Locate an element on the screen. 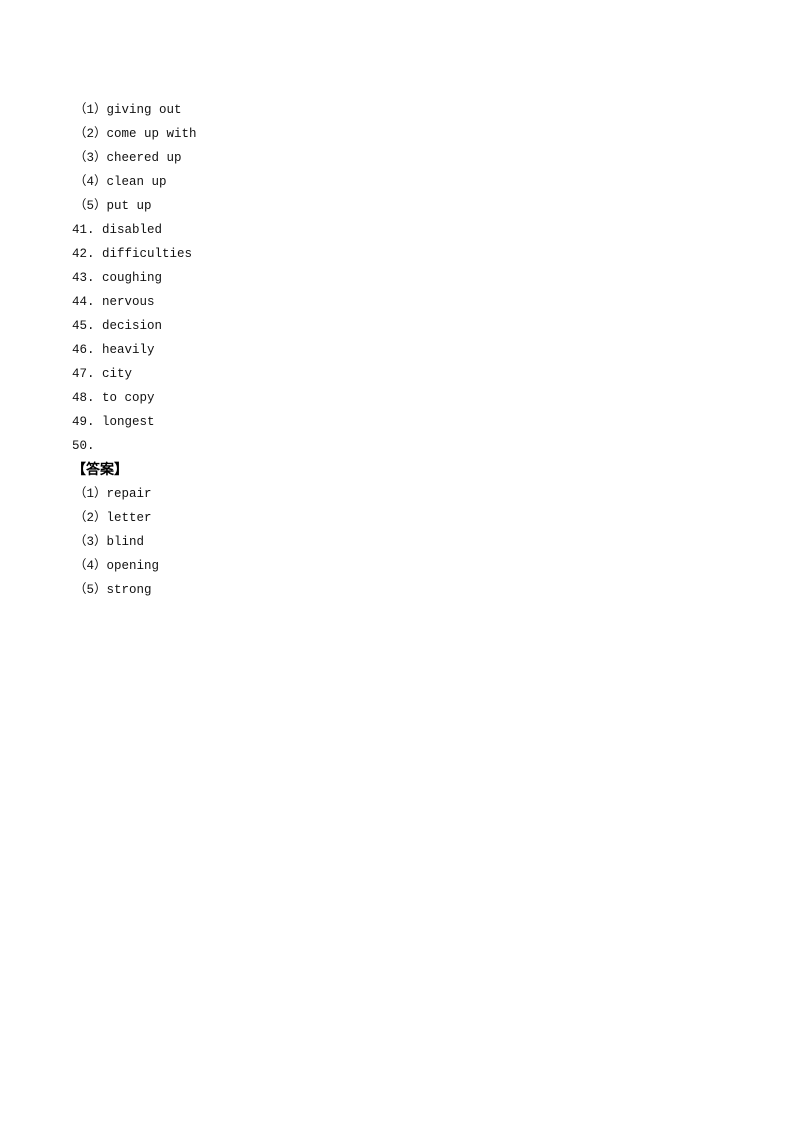  numbered-answer-41: 41. disabled is located at coordinates (117, 230).